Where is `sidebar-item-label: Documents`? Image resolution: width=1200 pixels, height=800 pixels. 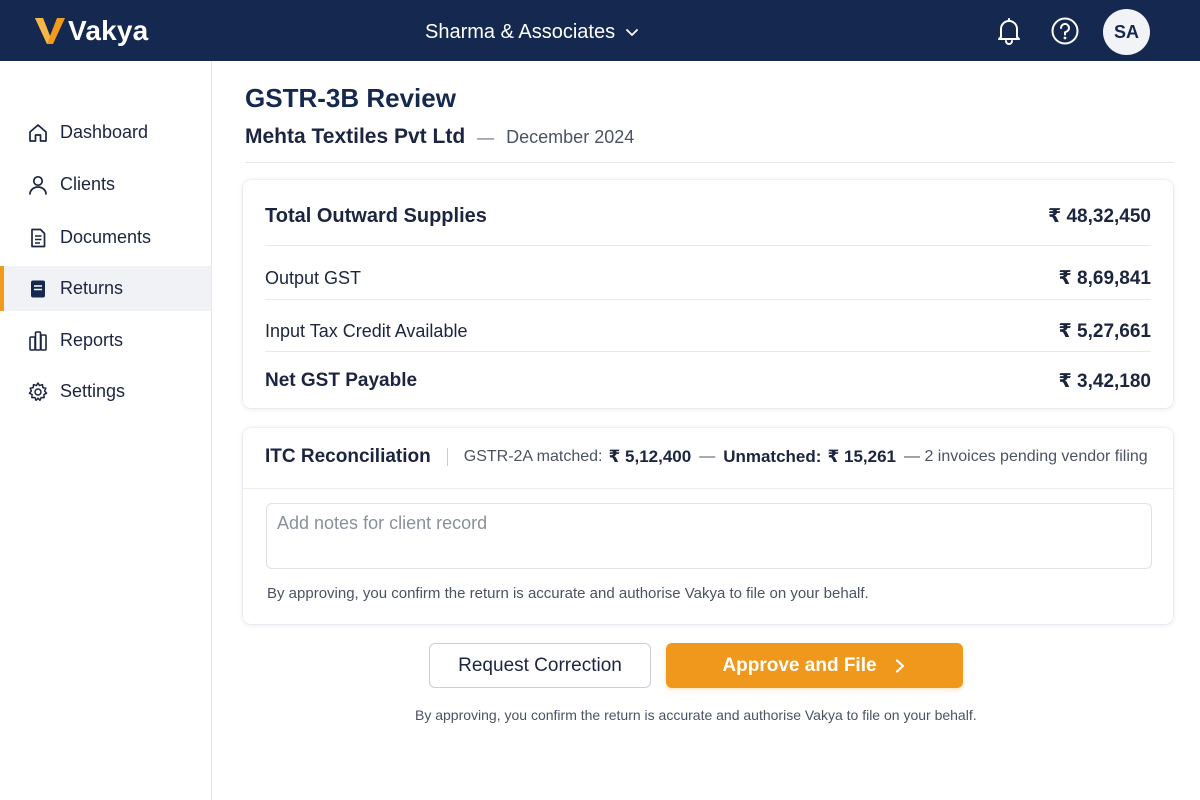 sidebar-item-label: Documents is located at coordinates (106, 237).